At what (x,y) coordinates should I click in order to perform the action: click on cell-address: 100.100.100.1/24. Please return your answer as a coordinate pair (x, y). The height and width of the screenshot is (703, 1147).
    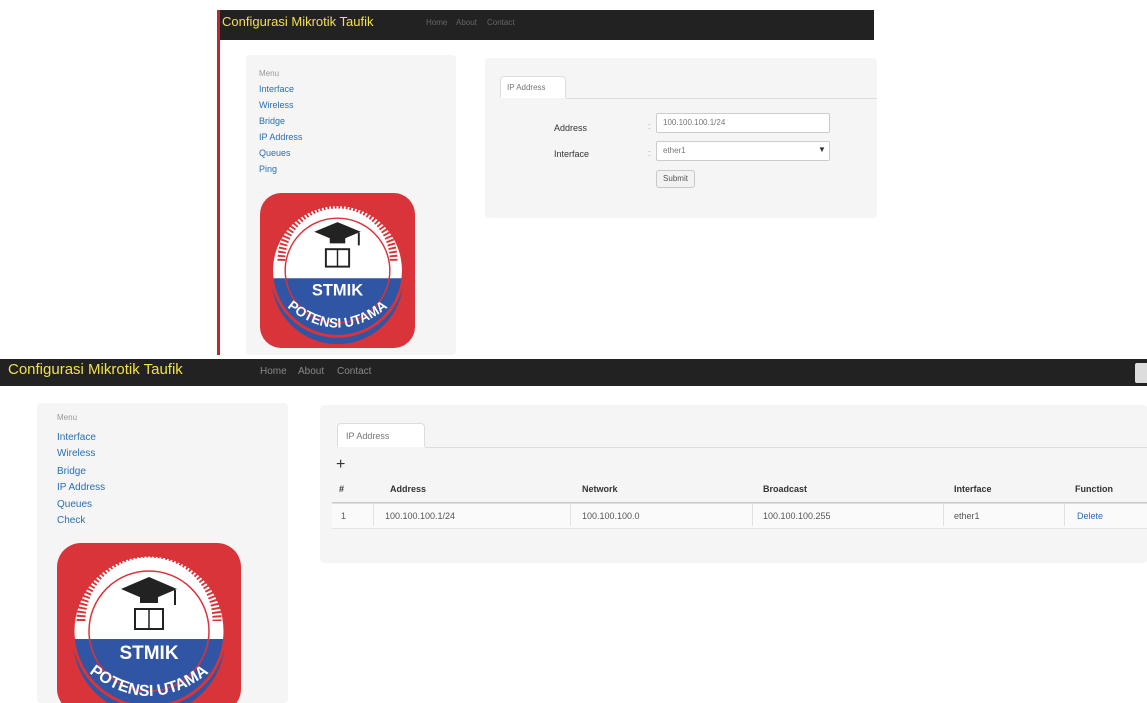
    Looking at the image, I should click on (420, 516).